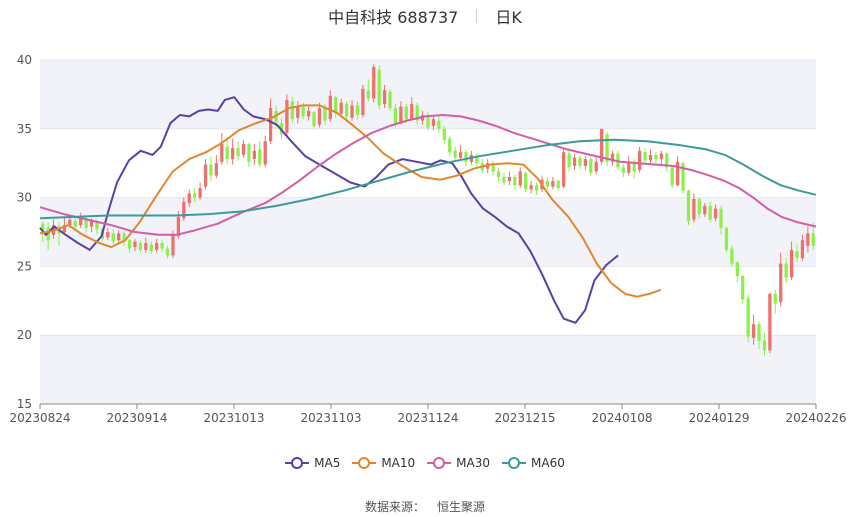 This screenshot has width=850, height=517. Describe the element at coordinates (312, 463) in the screenshot. I see `legend-item-ma5: MA5` at that location.